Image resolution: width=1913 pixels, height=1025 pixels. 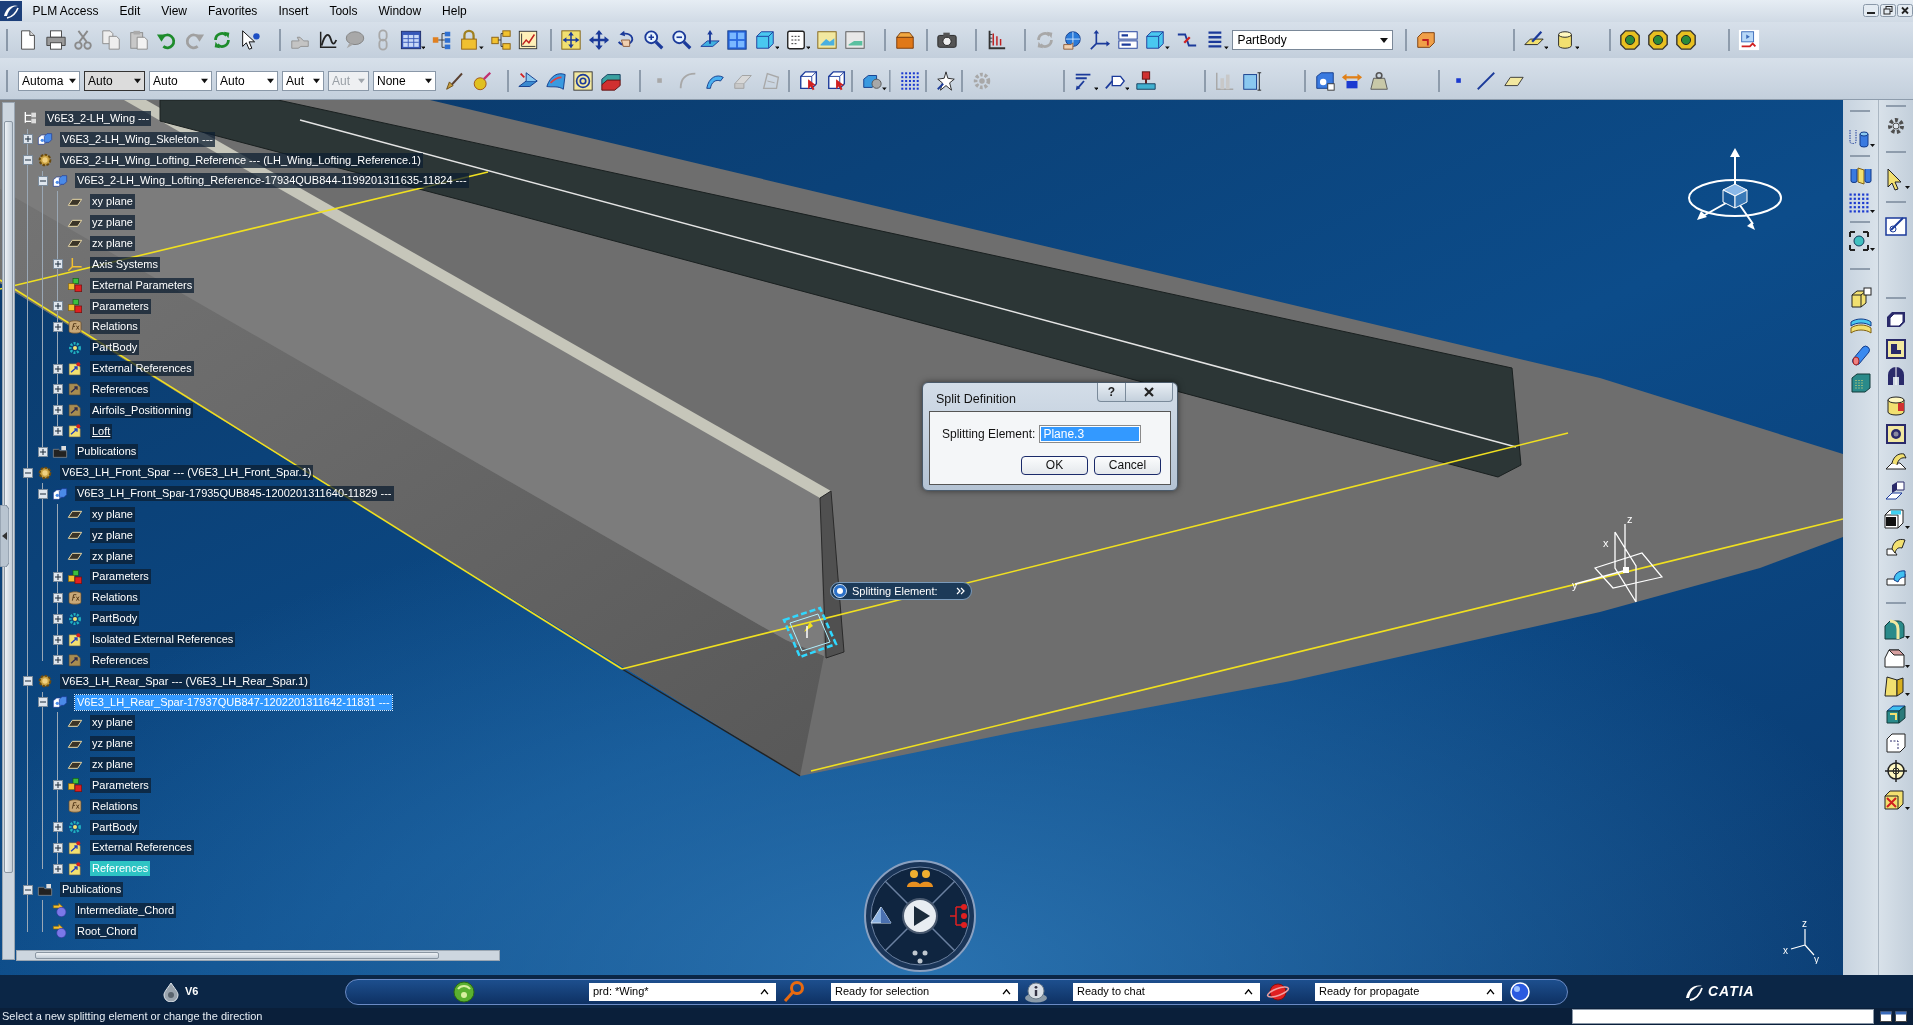 I want to click on pyramid-icon, so click(x=881, y=915).